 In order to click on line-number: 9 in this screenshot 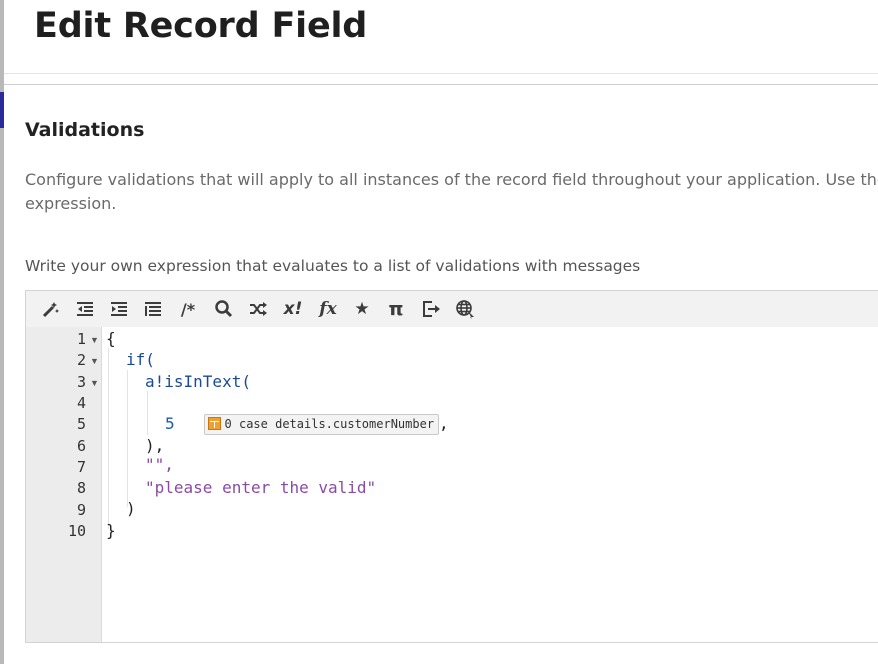, I will do `click(81, 510)`.